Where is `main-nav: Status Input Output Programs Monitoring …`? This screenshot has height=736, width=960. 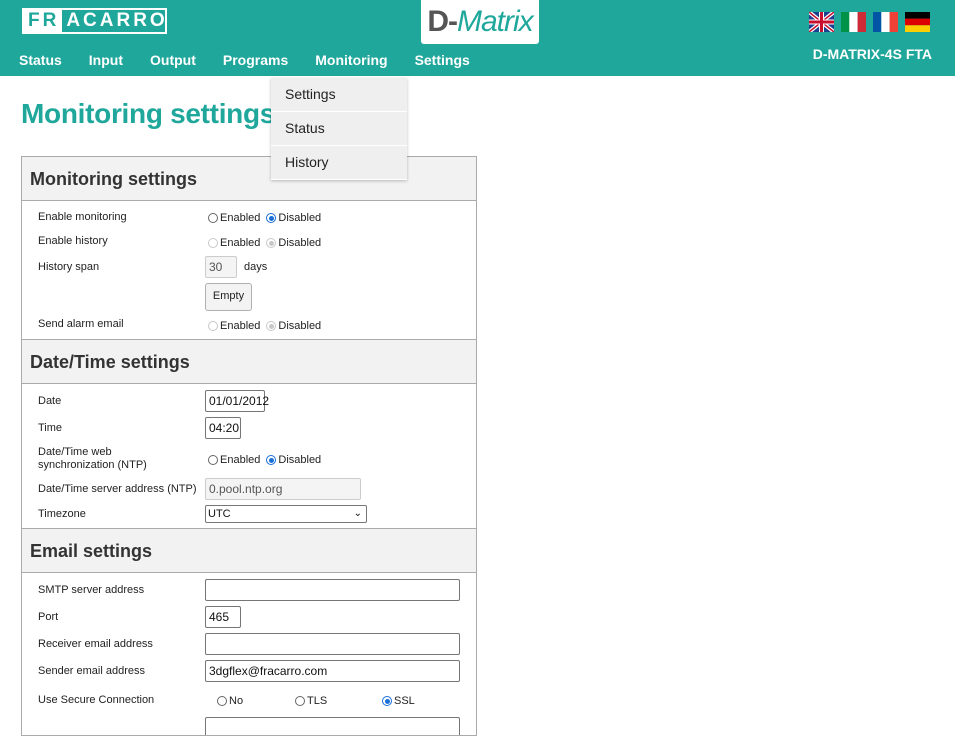
main-nav: Status Input Output Programs Monitoring … is located at coordinates (258, 60).